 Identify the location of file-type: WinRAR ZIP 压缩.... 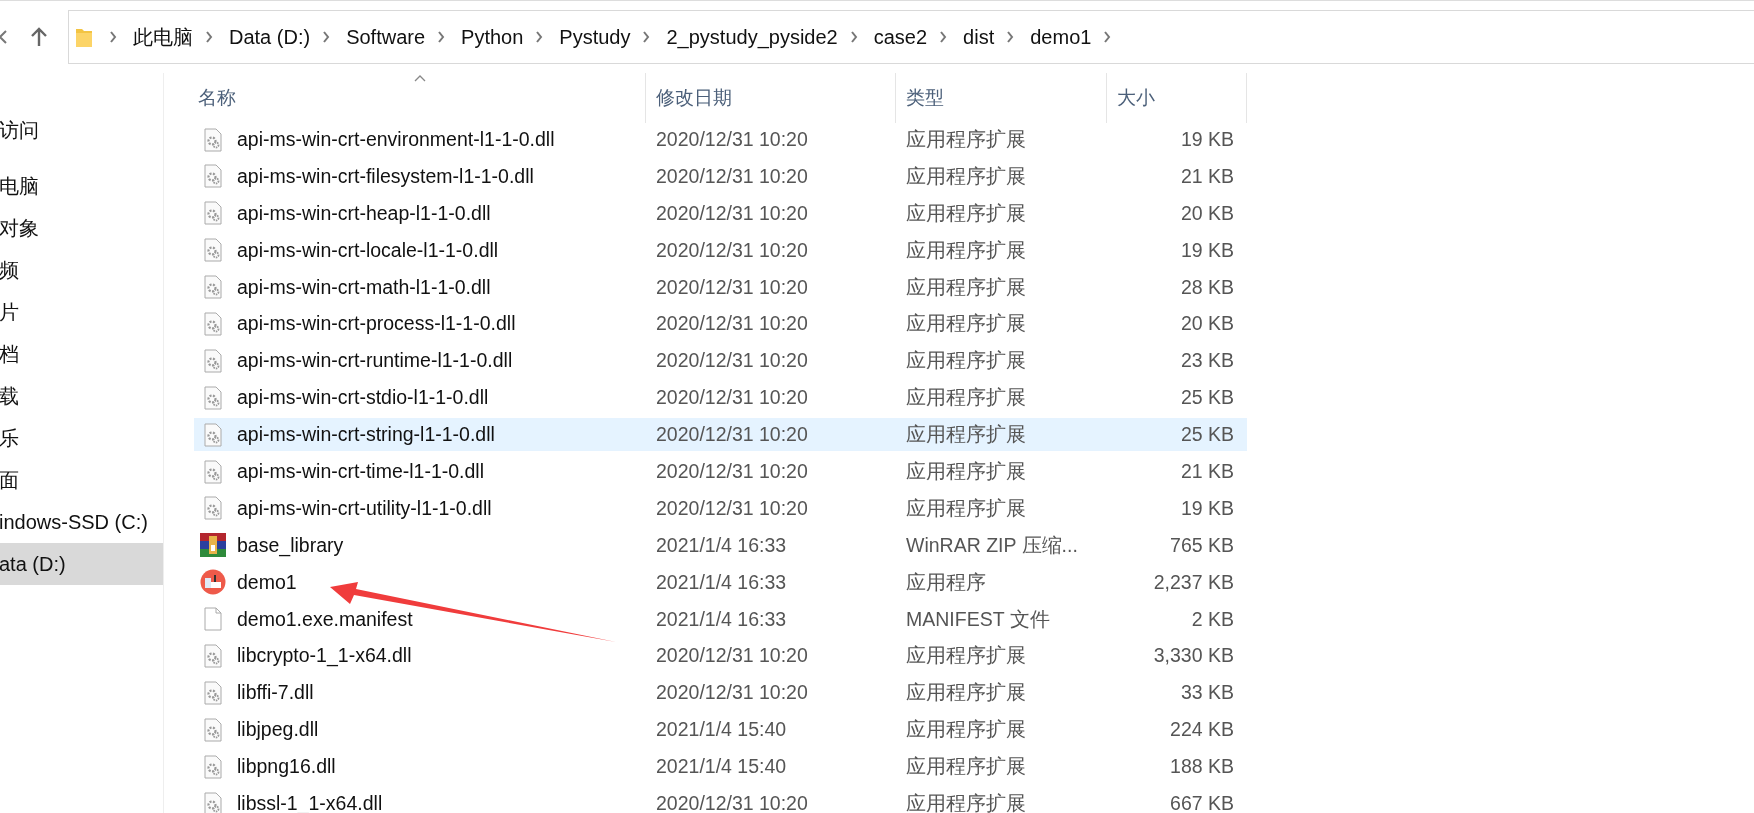
(992, 545).